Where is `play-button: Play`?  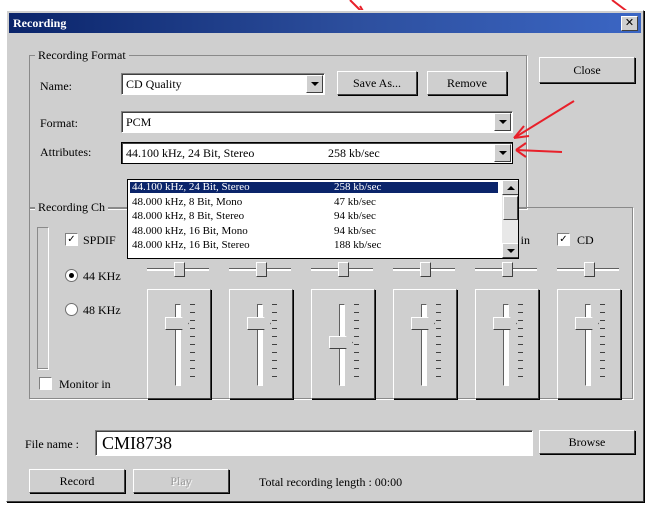 play-button: Play is located at coordinates (181, 481).